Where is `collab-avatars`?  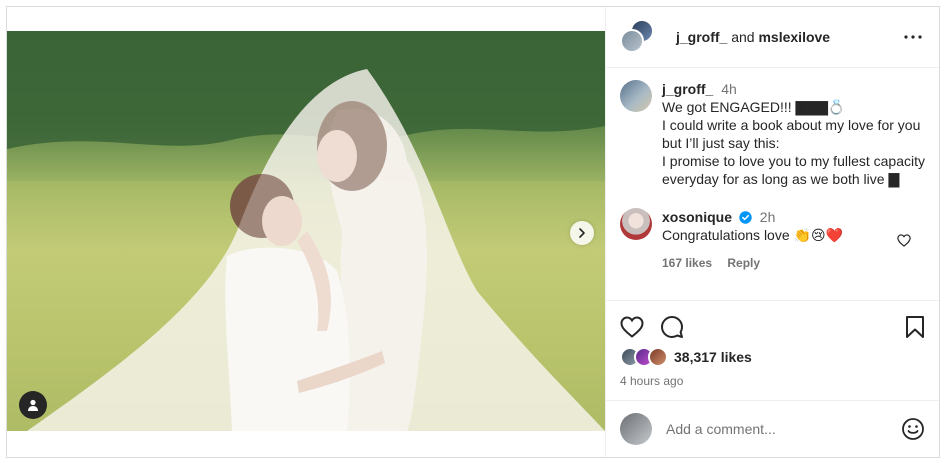 collab-avatars is located at coordinates (638, 37).